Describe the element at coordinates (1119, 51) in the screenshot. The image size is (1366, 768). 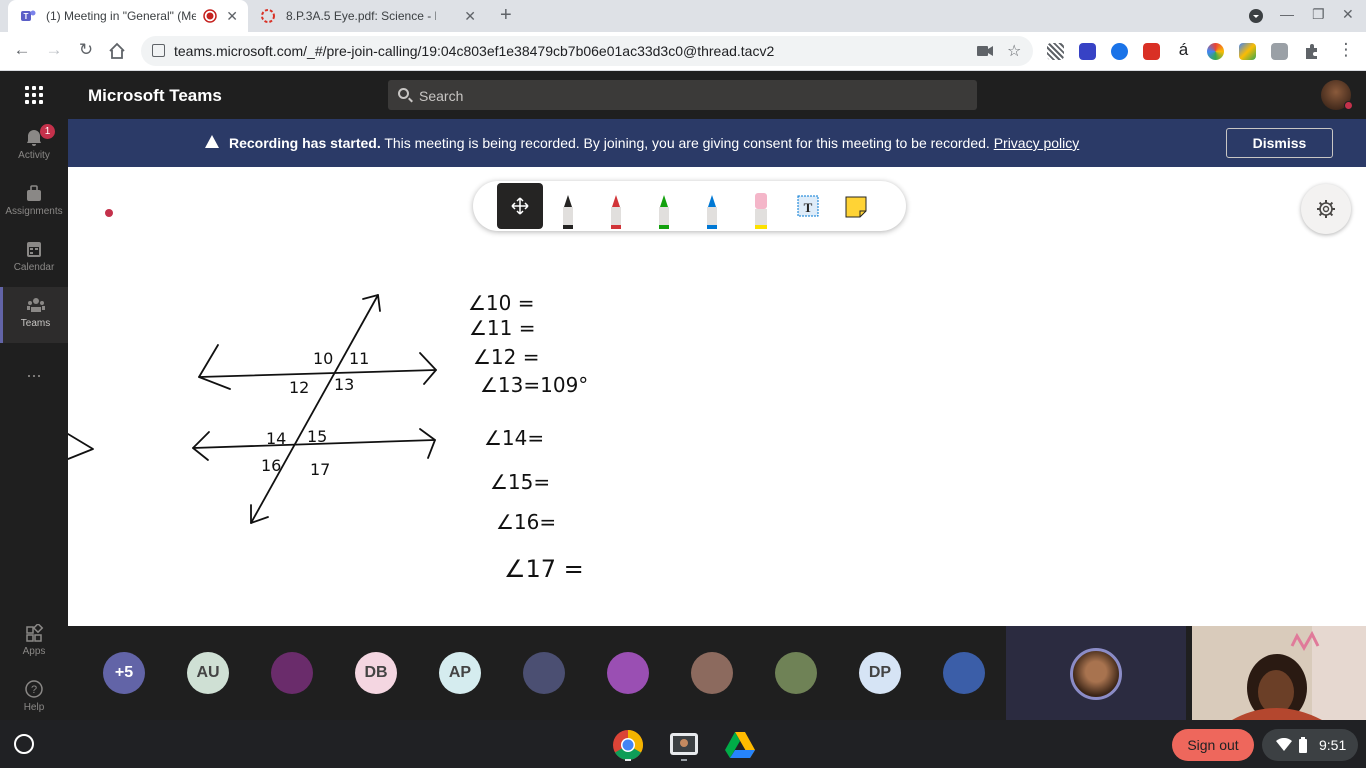
I see `shield-extension-icon` at that location.